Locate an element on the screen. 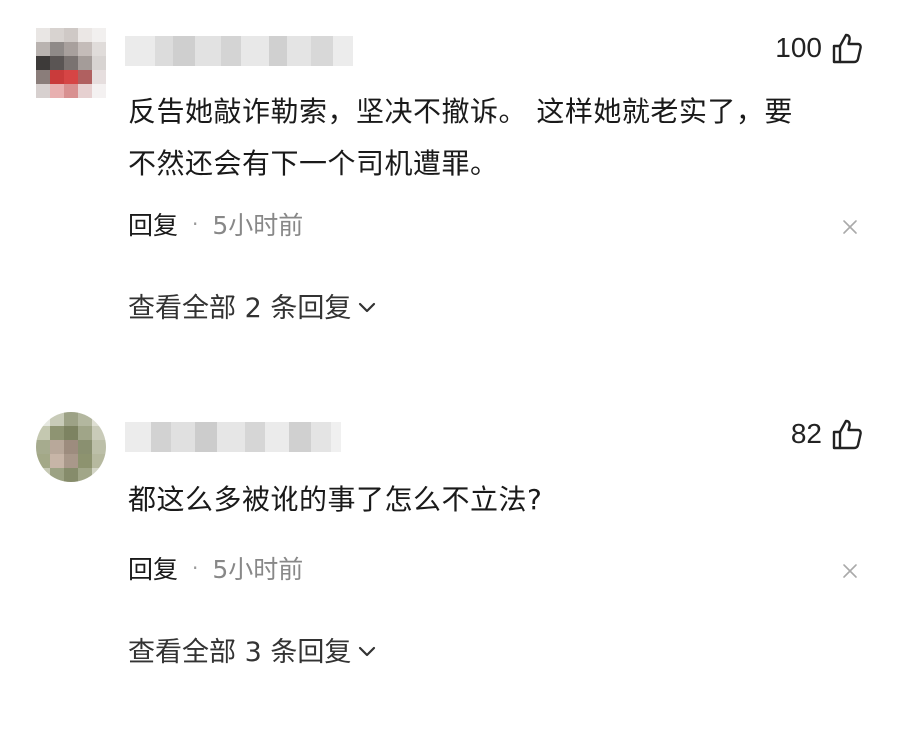 The image size is (914, 750). comment-text: 反告她敲诈勒索，坚决不撤诉。 这样她就老实了，要 不然还会有下一个司机遭罪。 is located at coordinates (498, 138).